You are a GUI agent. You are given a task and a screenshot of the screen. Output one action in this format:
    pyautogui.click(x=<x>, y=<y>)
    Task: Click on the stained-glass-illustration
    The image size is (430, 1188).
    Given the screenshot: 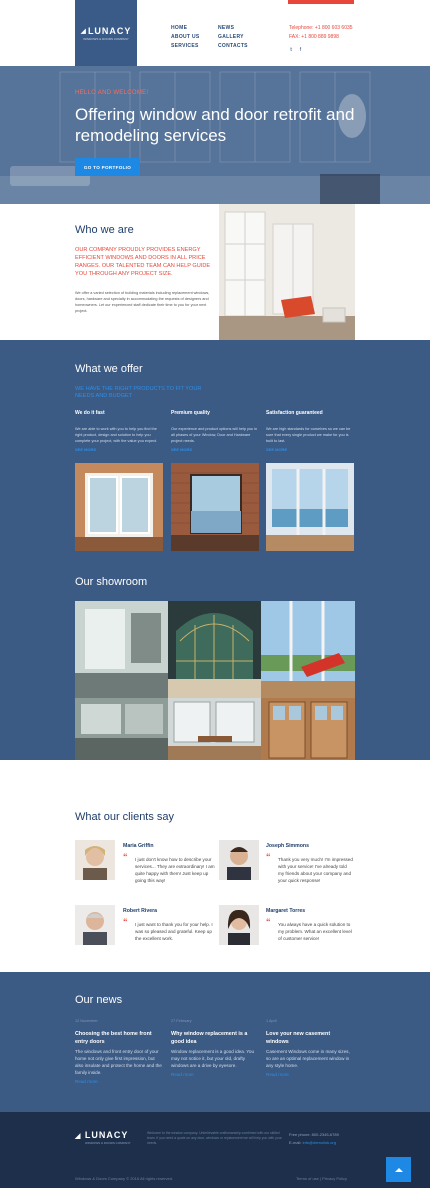 What is the action you would take?
    pyautogui.click(x=214, y=649)
    